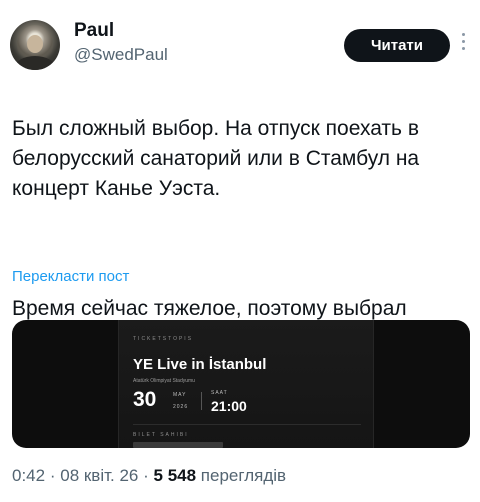 This screenshot has width=480, height=502. Describe the element at coordinates (28, 475) in the screenshot. I see `tweet-time: 0:42` at that location.